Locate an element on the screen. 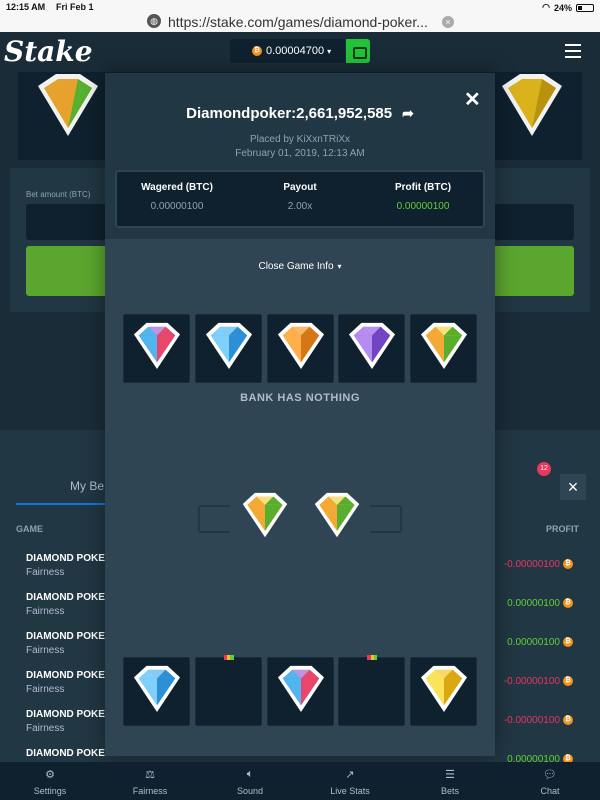  list-icon: ☰ is located at coordinates (450, 775).